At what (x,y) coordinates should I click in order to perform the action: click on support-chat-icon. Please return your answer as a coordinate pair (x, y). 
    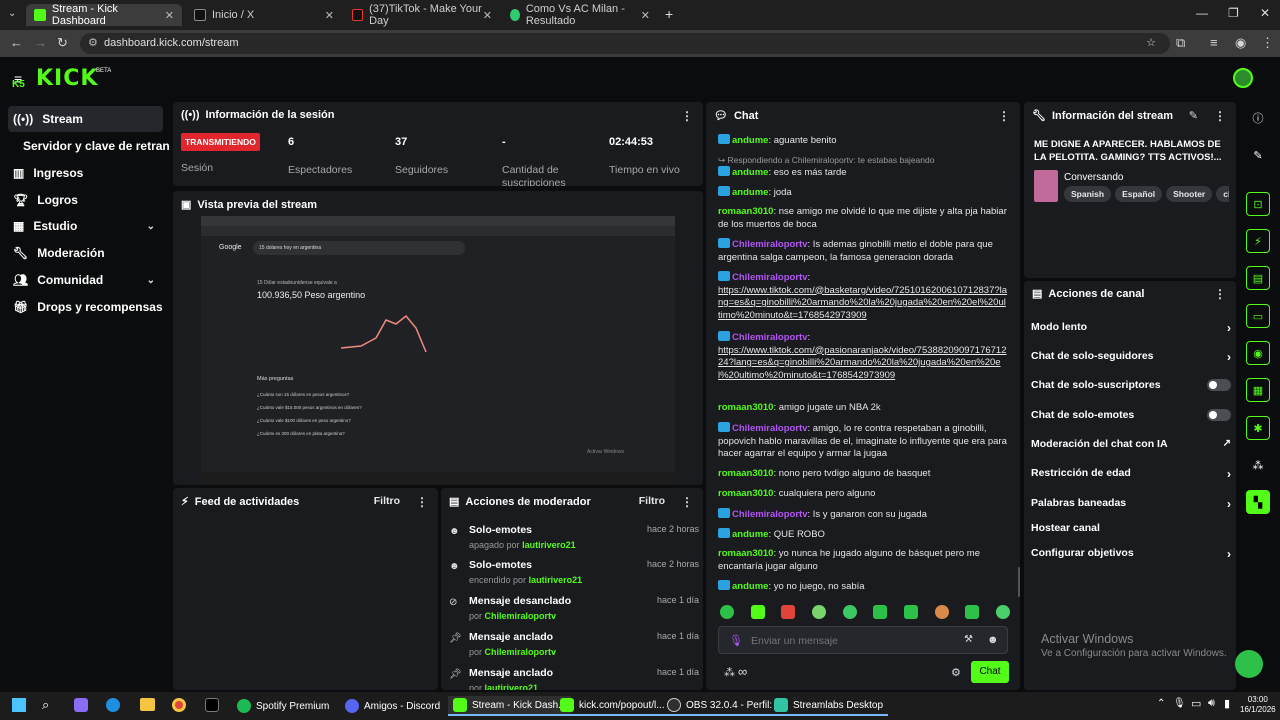
    Looking at the image, I should click on (1249, 664).